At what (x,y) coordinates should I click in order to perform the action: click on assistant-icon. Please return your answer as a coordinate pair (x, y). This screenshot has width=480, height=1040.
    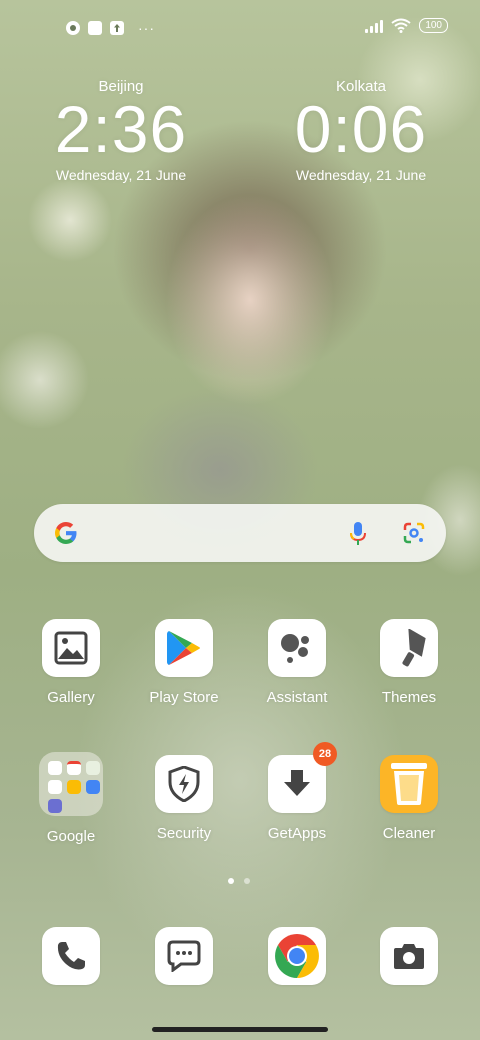
    Looking at the image, I should click on (297, 648).